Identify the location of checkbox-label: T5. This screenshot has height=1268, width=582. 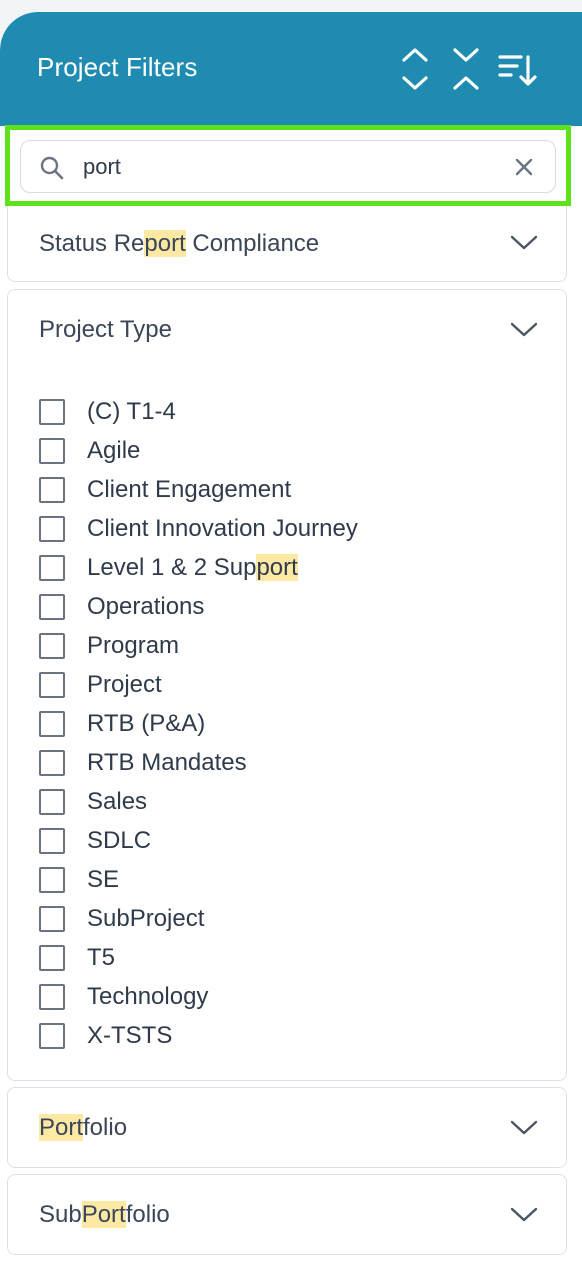
(101, 958).